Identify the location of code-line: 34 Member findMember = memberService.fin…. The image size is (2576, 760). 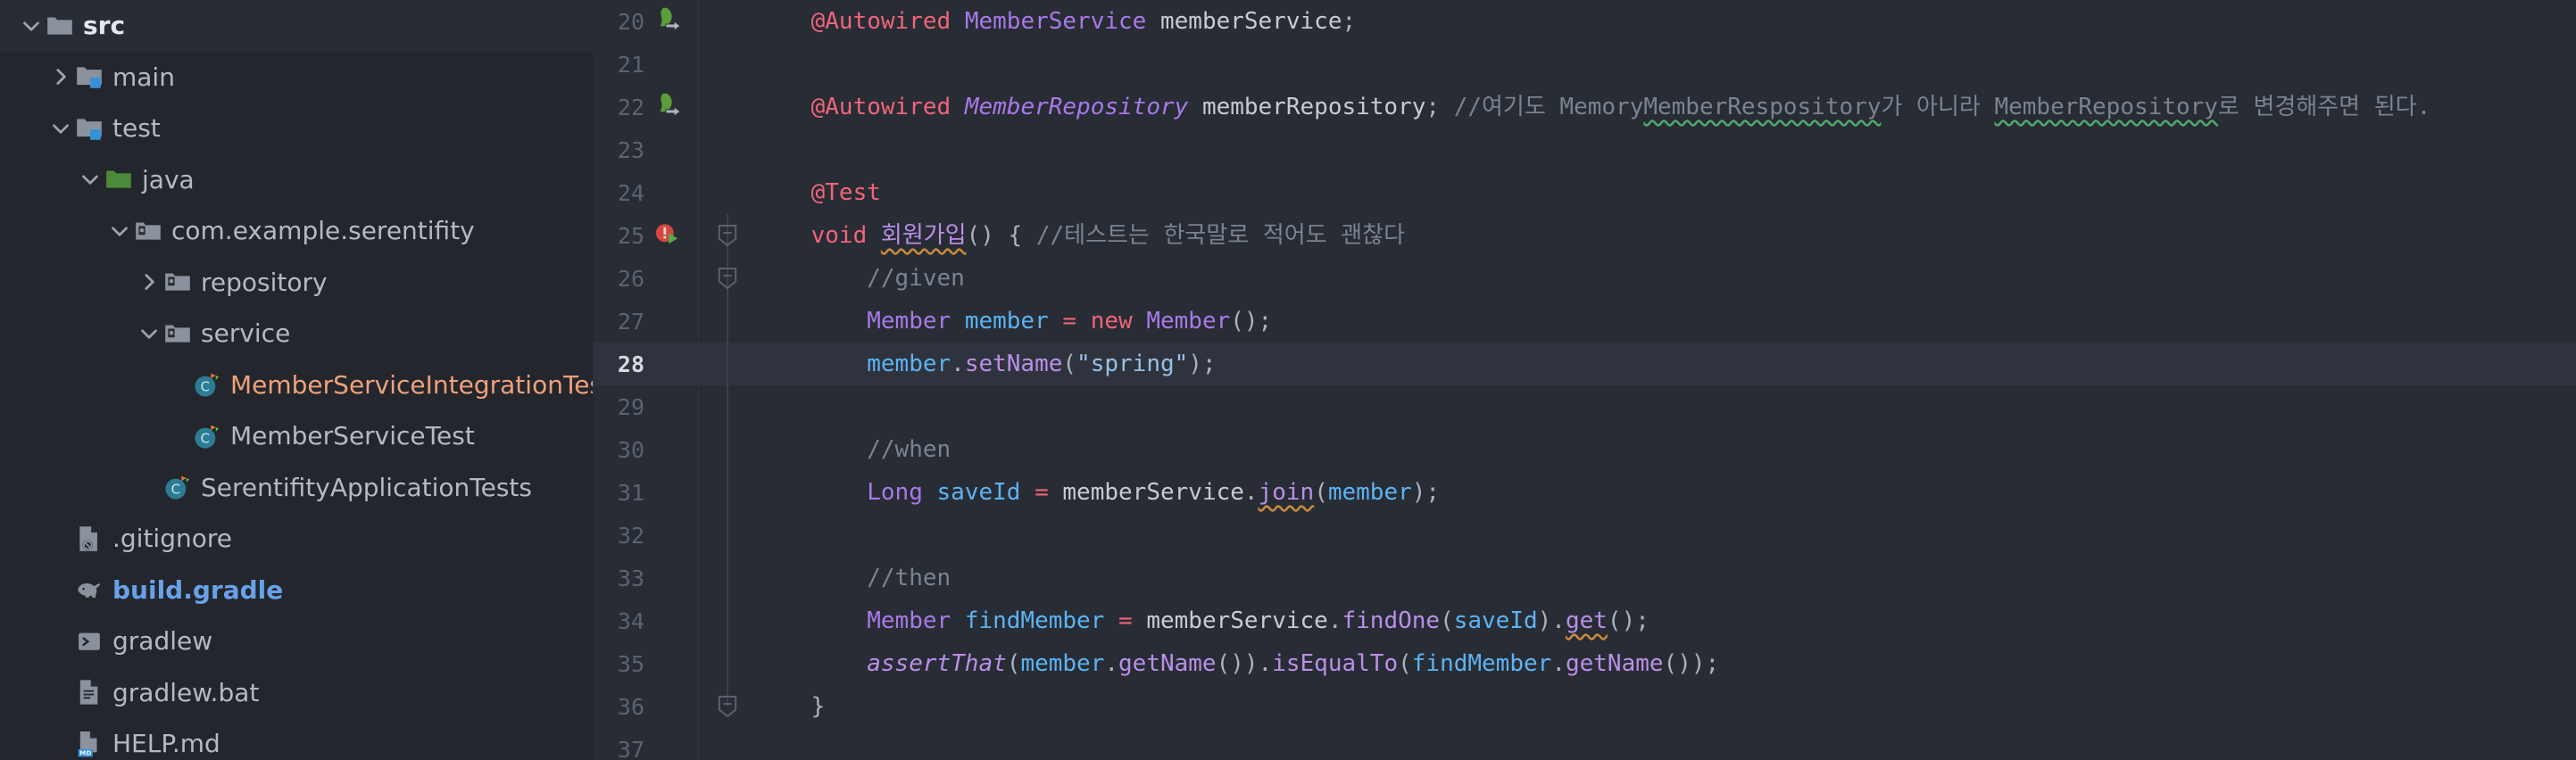
(1584, 620).